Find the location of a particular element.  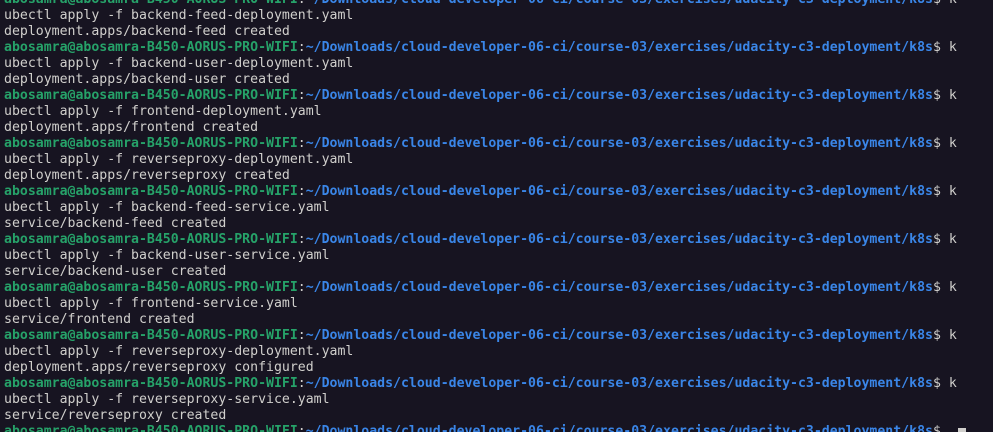

command-output: deployment.apps/reverseproxy created is located at coordinates (147, 175).